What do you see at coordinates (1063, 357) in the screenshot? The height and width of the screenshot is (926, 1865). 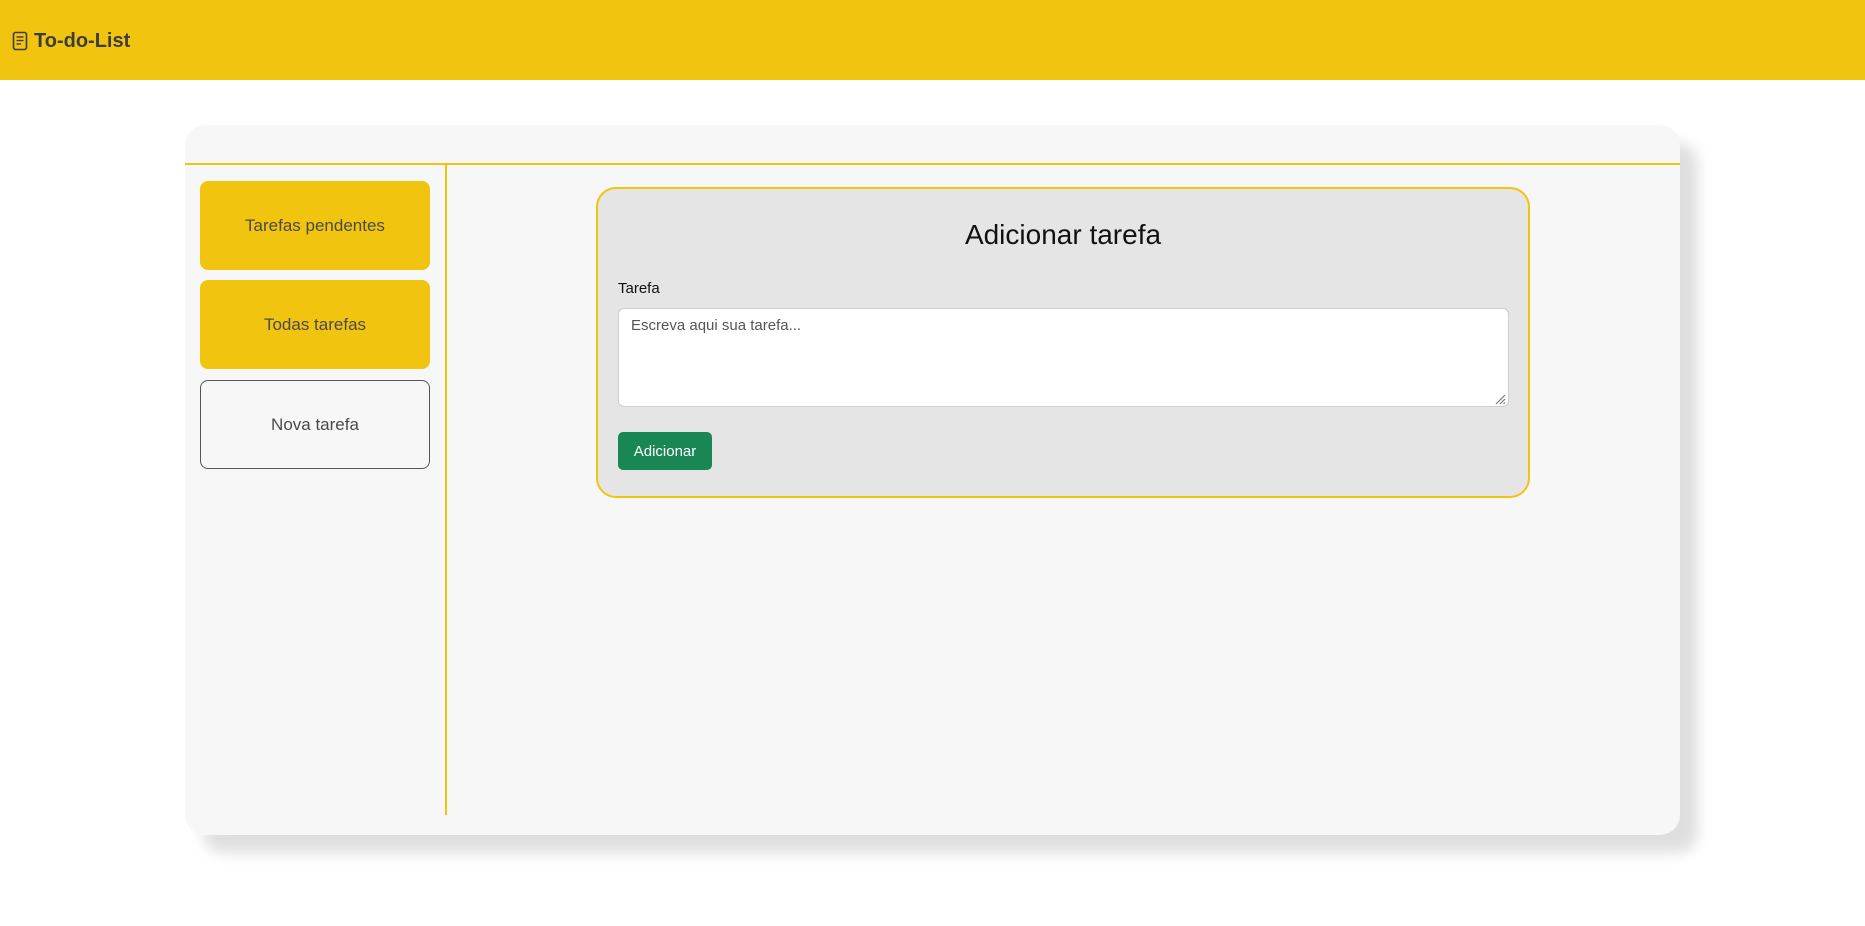 I see `task-textarea` at bounding box center [1063, 357].